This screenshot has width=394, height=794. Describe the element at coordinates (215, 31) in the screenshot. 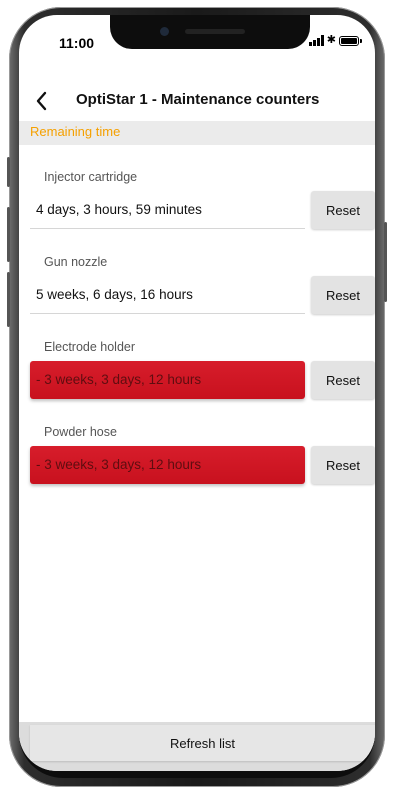

I see `earpiece-speaker` at that location.